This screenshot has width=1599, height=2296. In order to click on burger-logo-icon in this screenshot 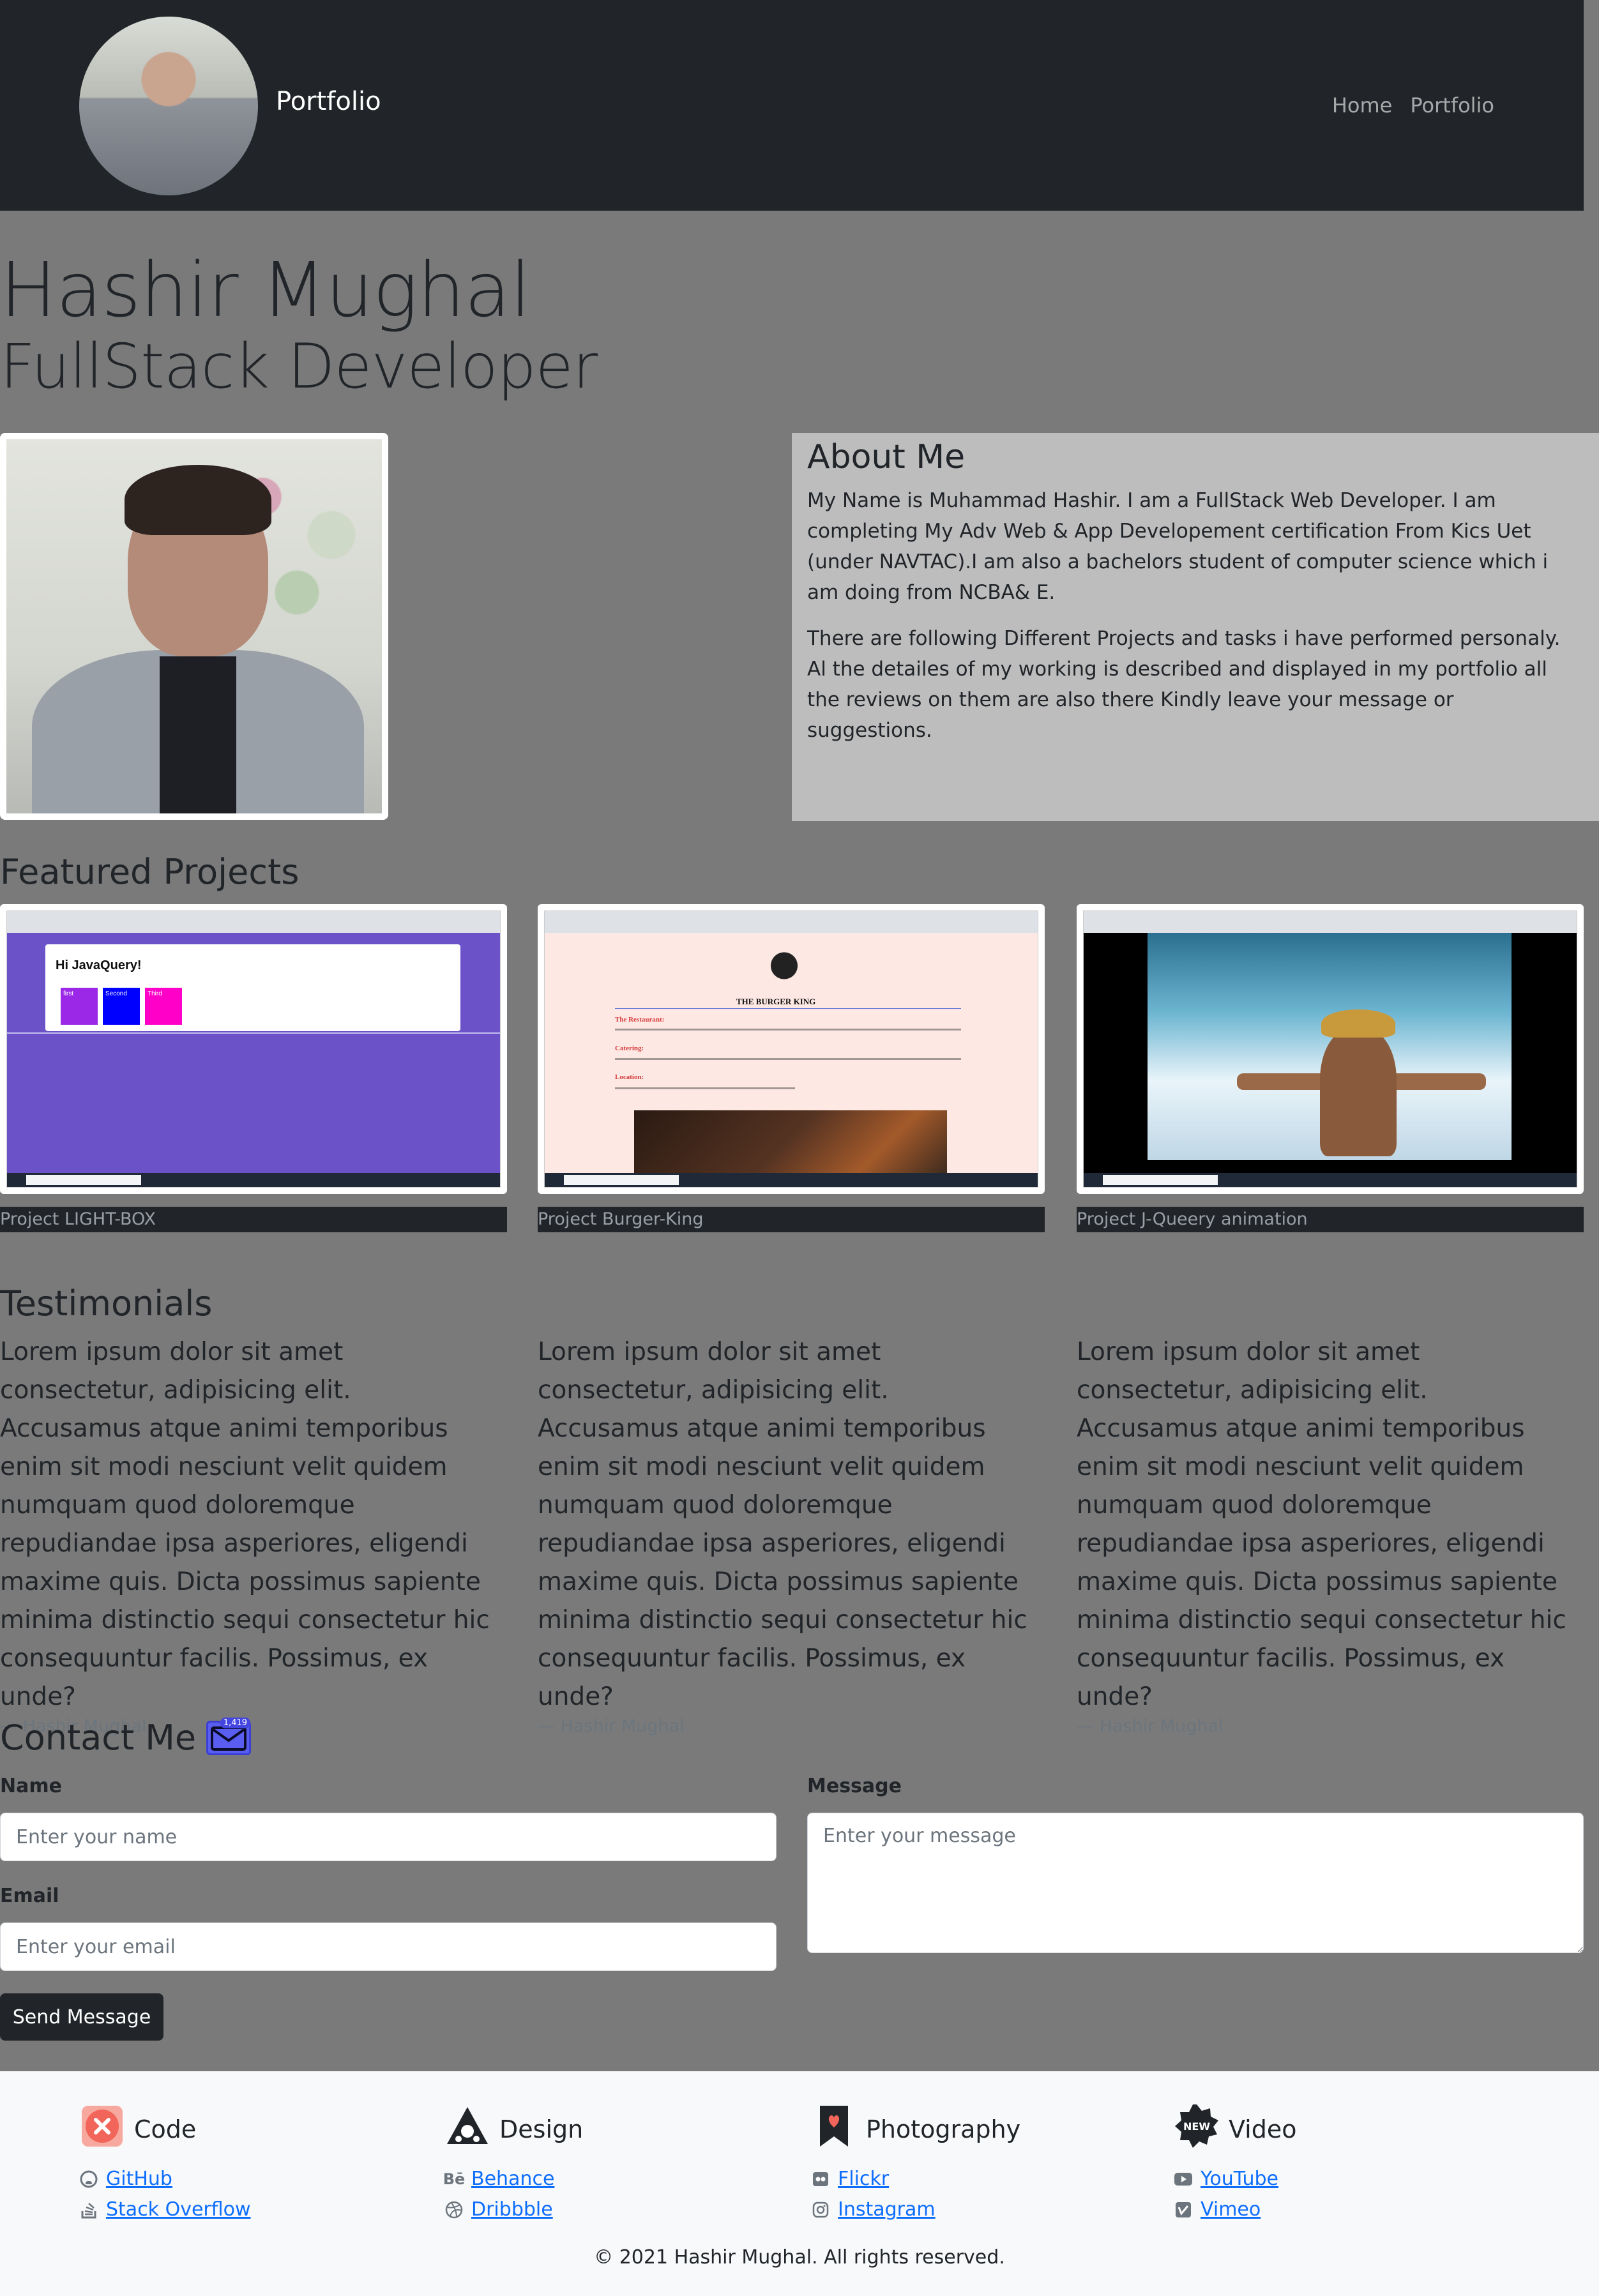, I will do `click(784, 968)`.